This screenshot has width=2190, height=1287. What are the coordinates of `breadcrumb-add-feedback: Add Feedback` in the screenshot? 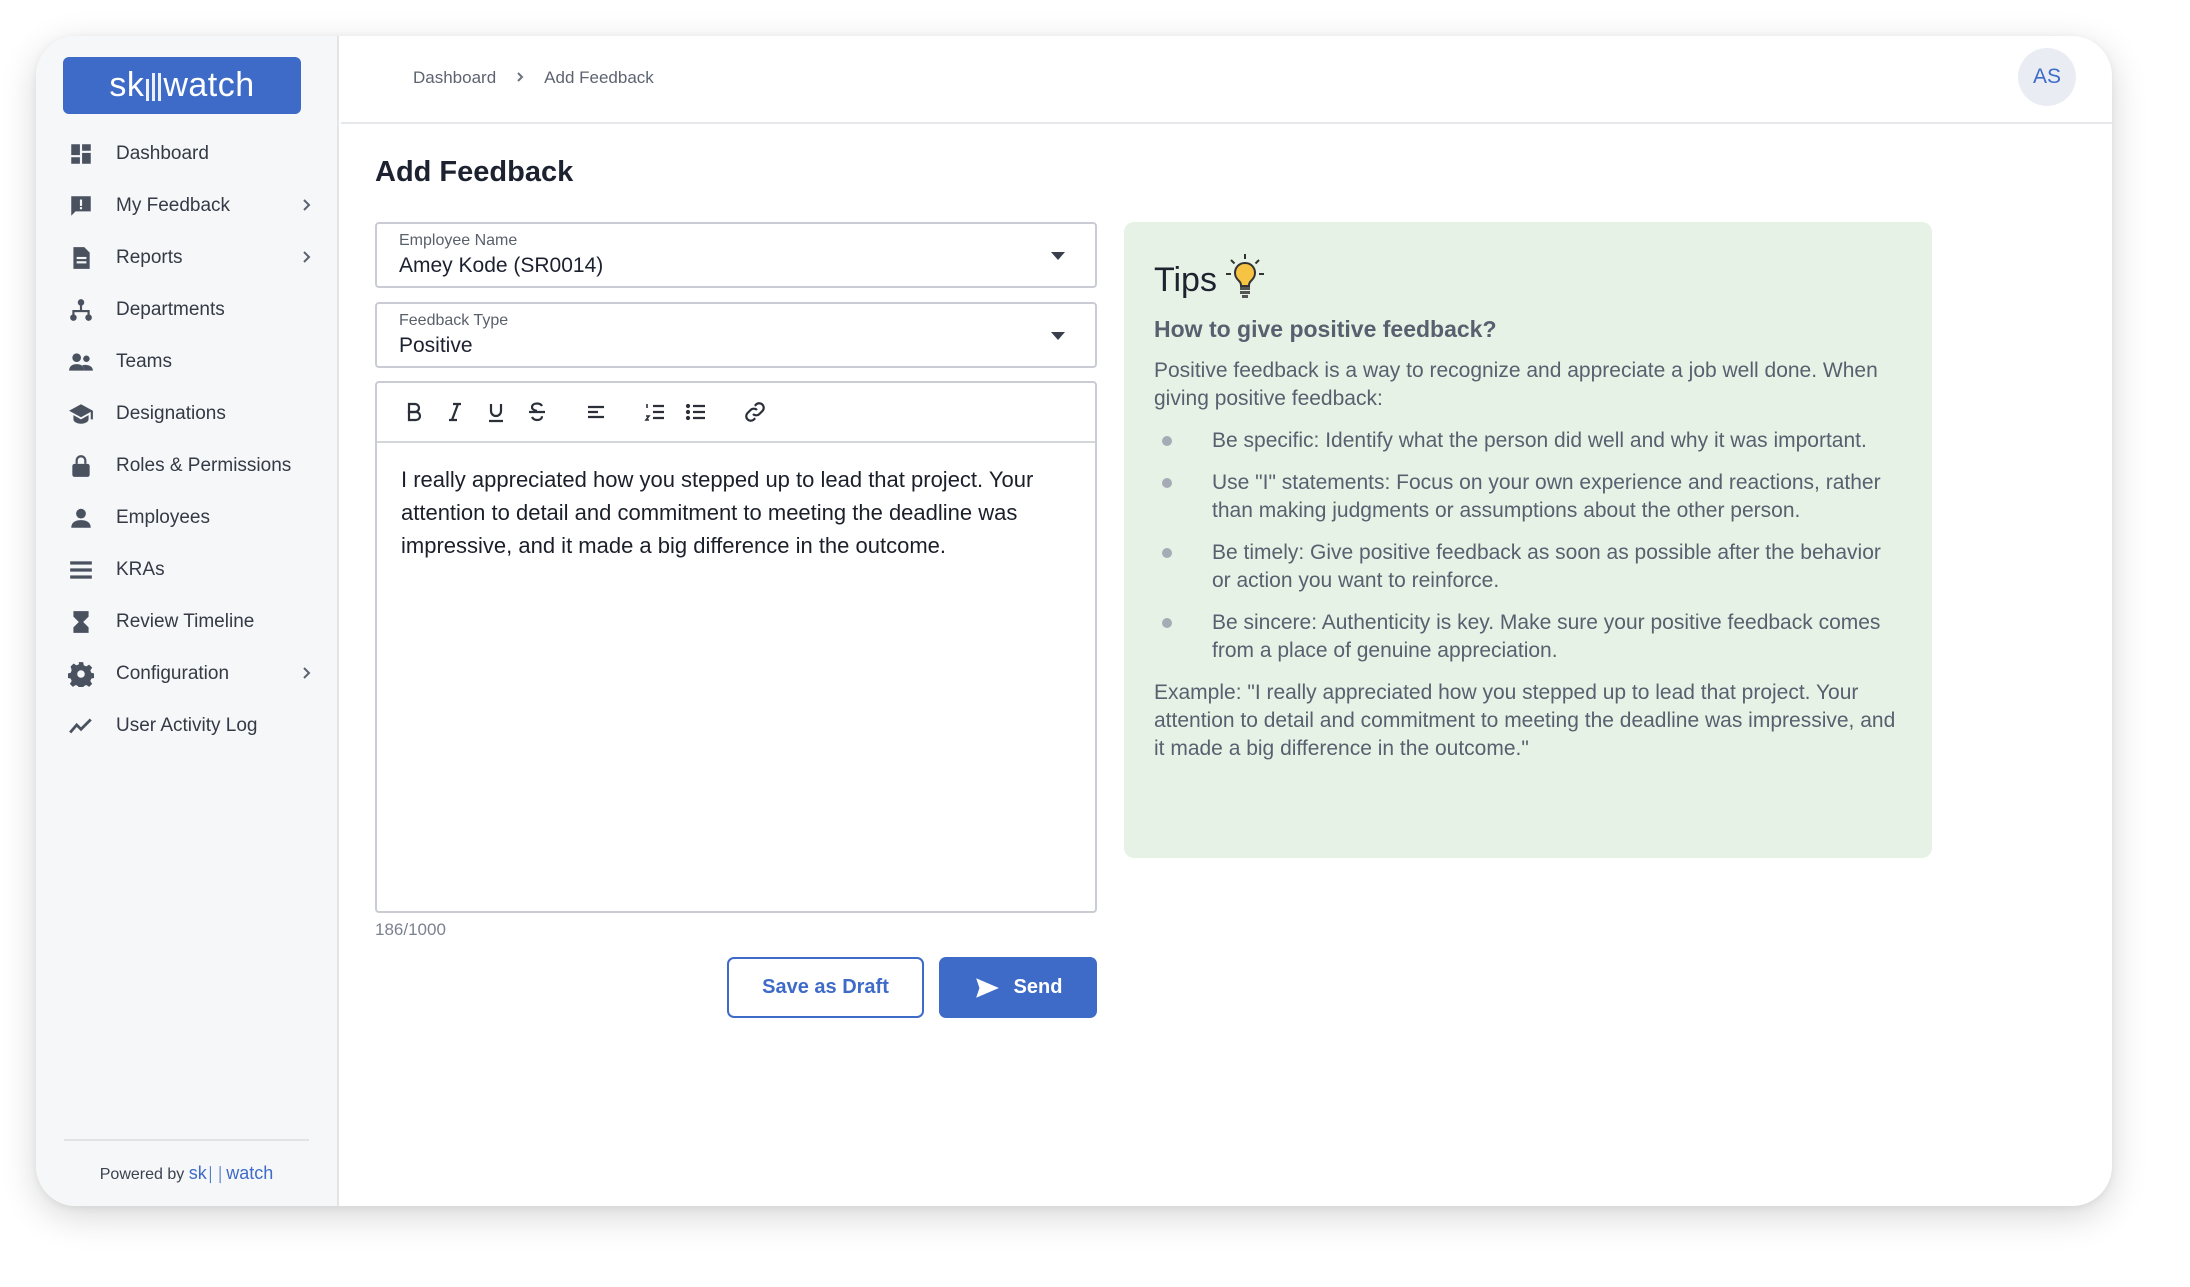 It's located at (599, 77).